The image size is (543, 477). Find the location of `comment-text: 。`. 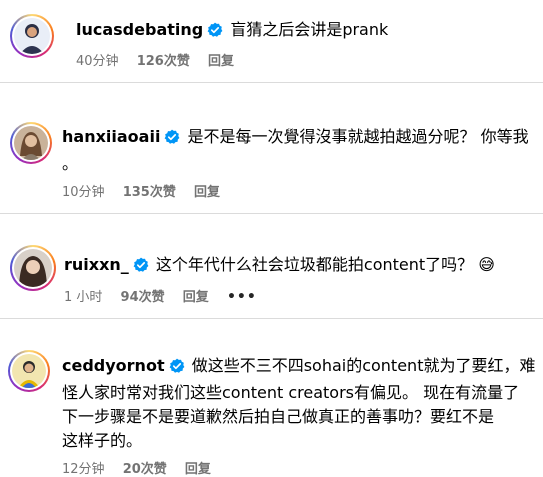

comment-text: 。 is located at coordinates (70, 163).